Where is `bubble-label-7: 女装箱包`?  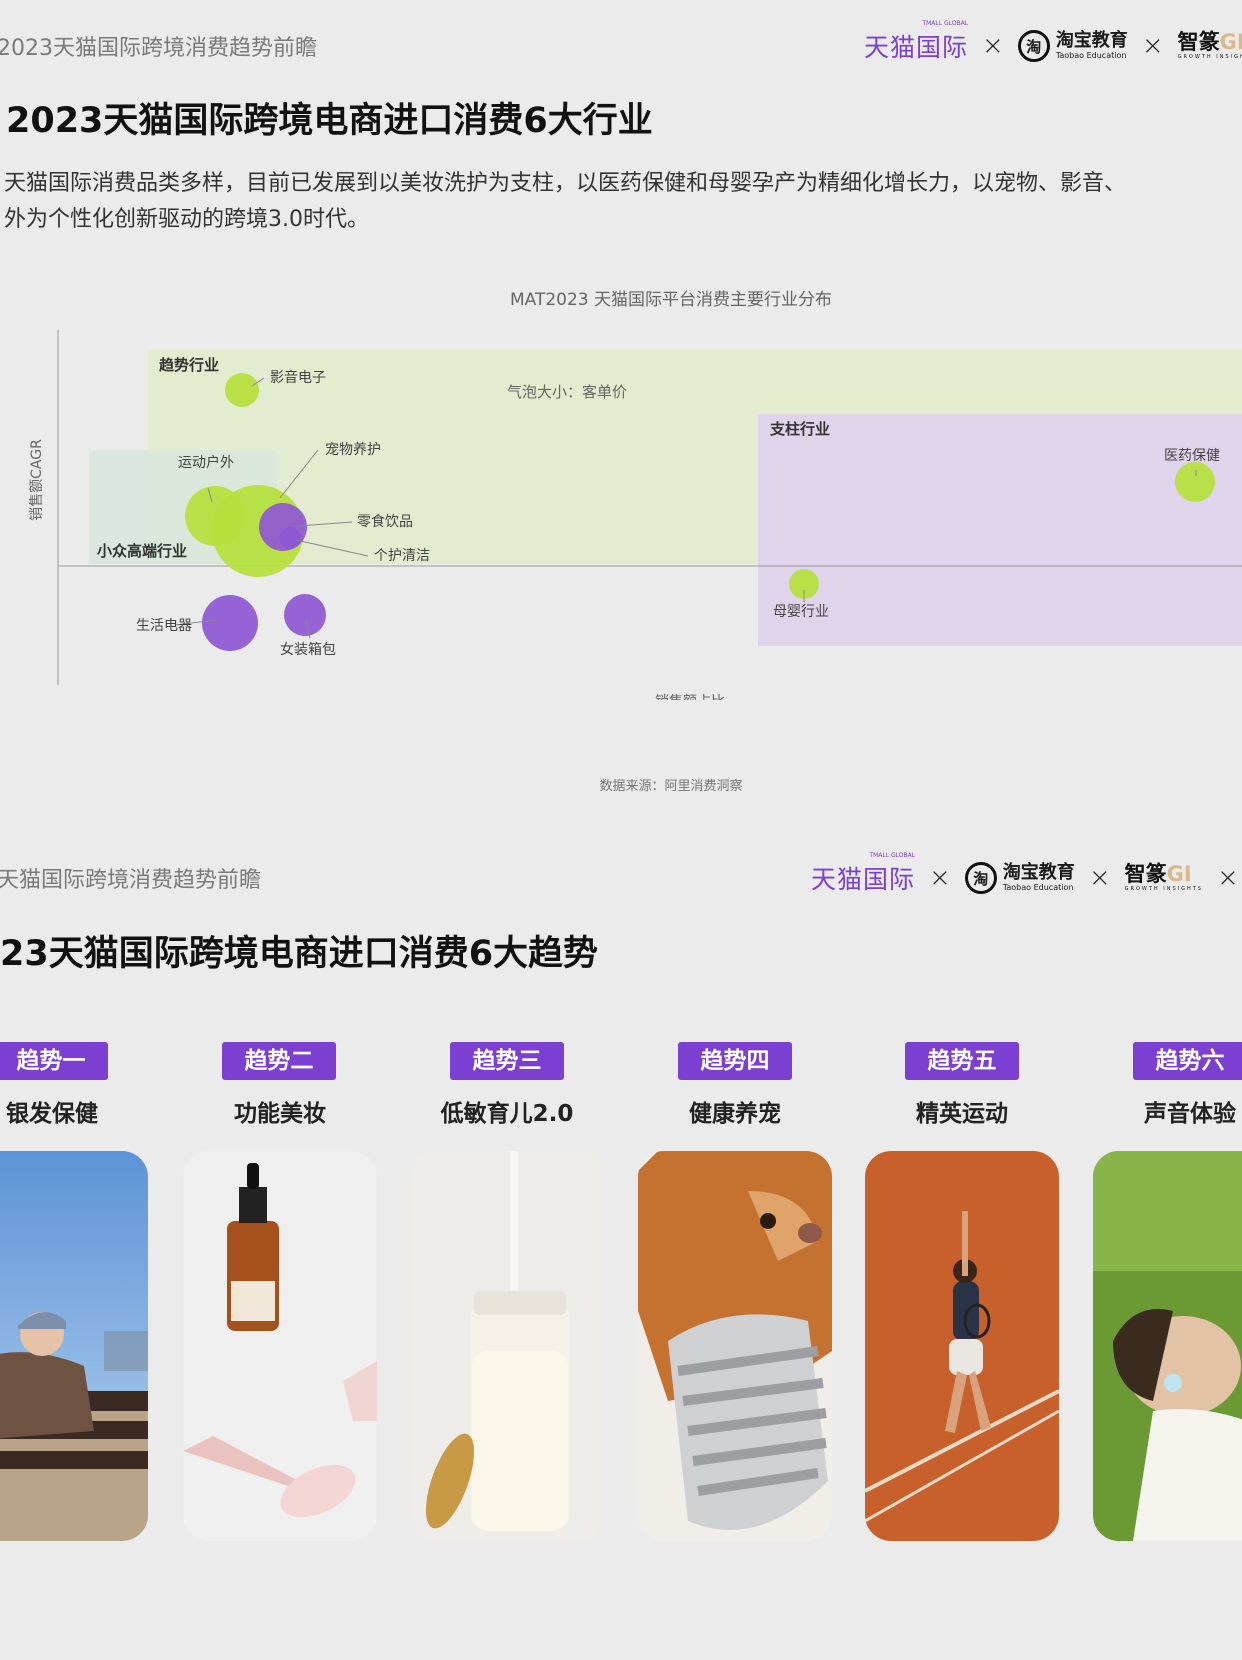
bubble-label-7: 女装箱包 is located at coordinates (308, 649).